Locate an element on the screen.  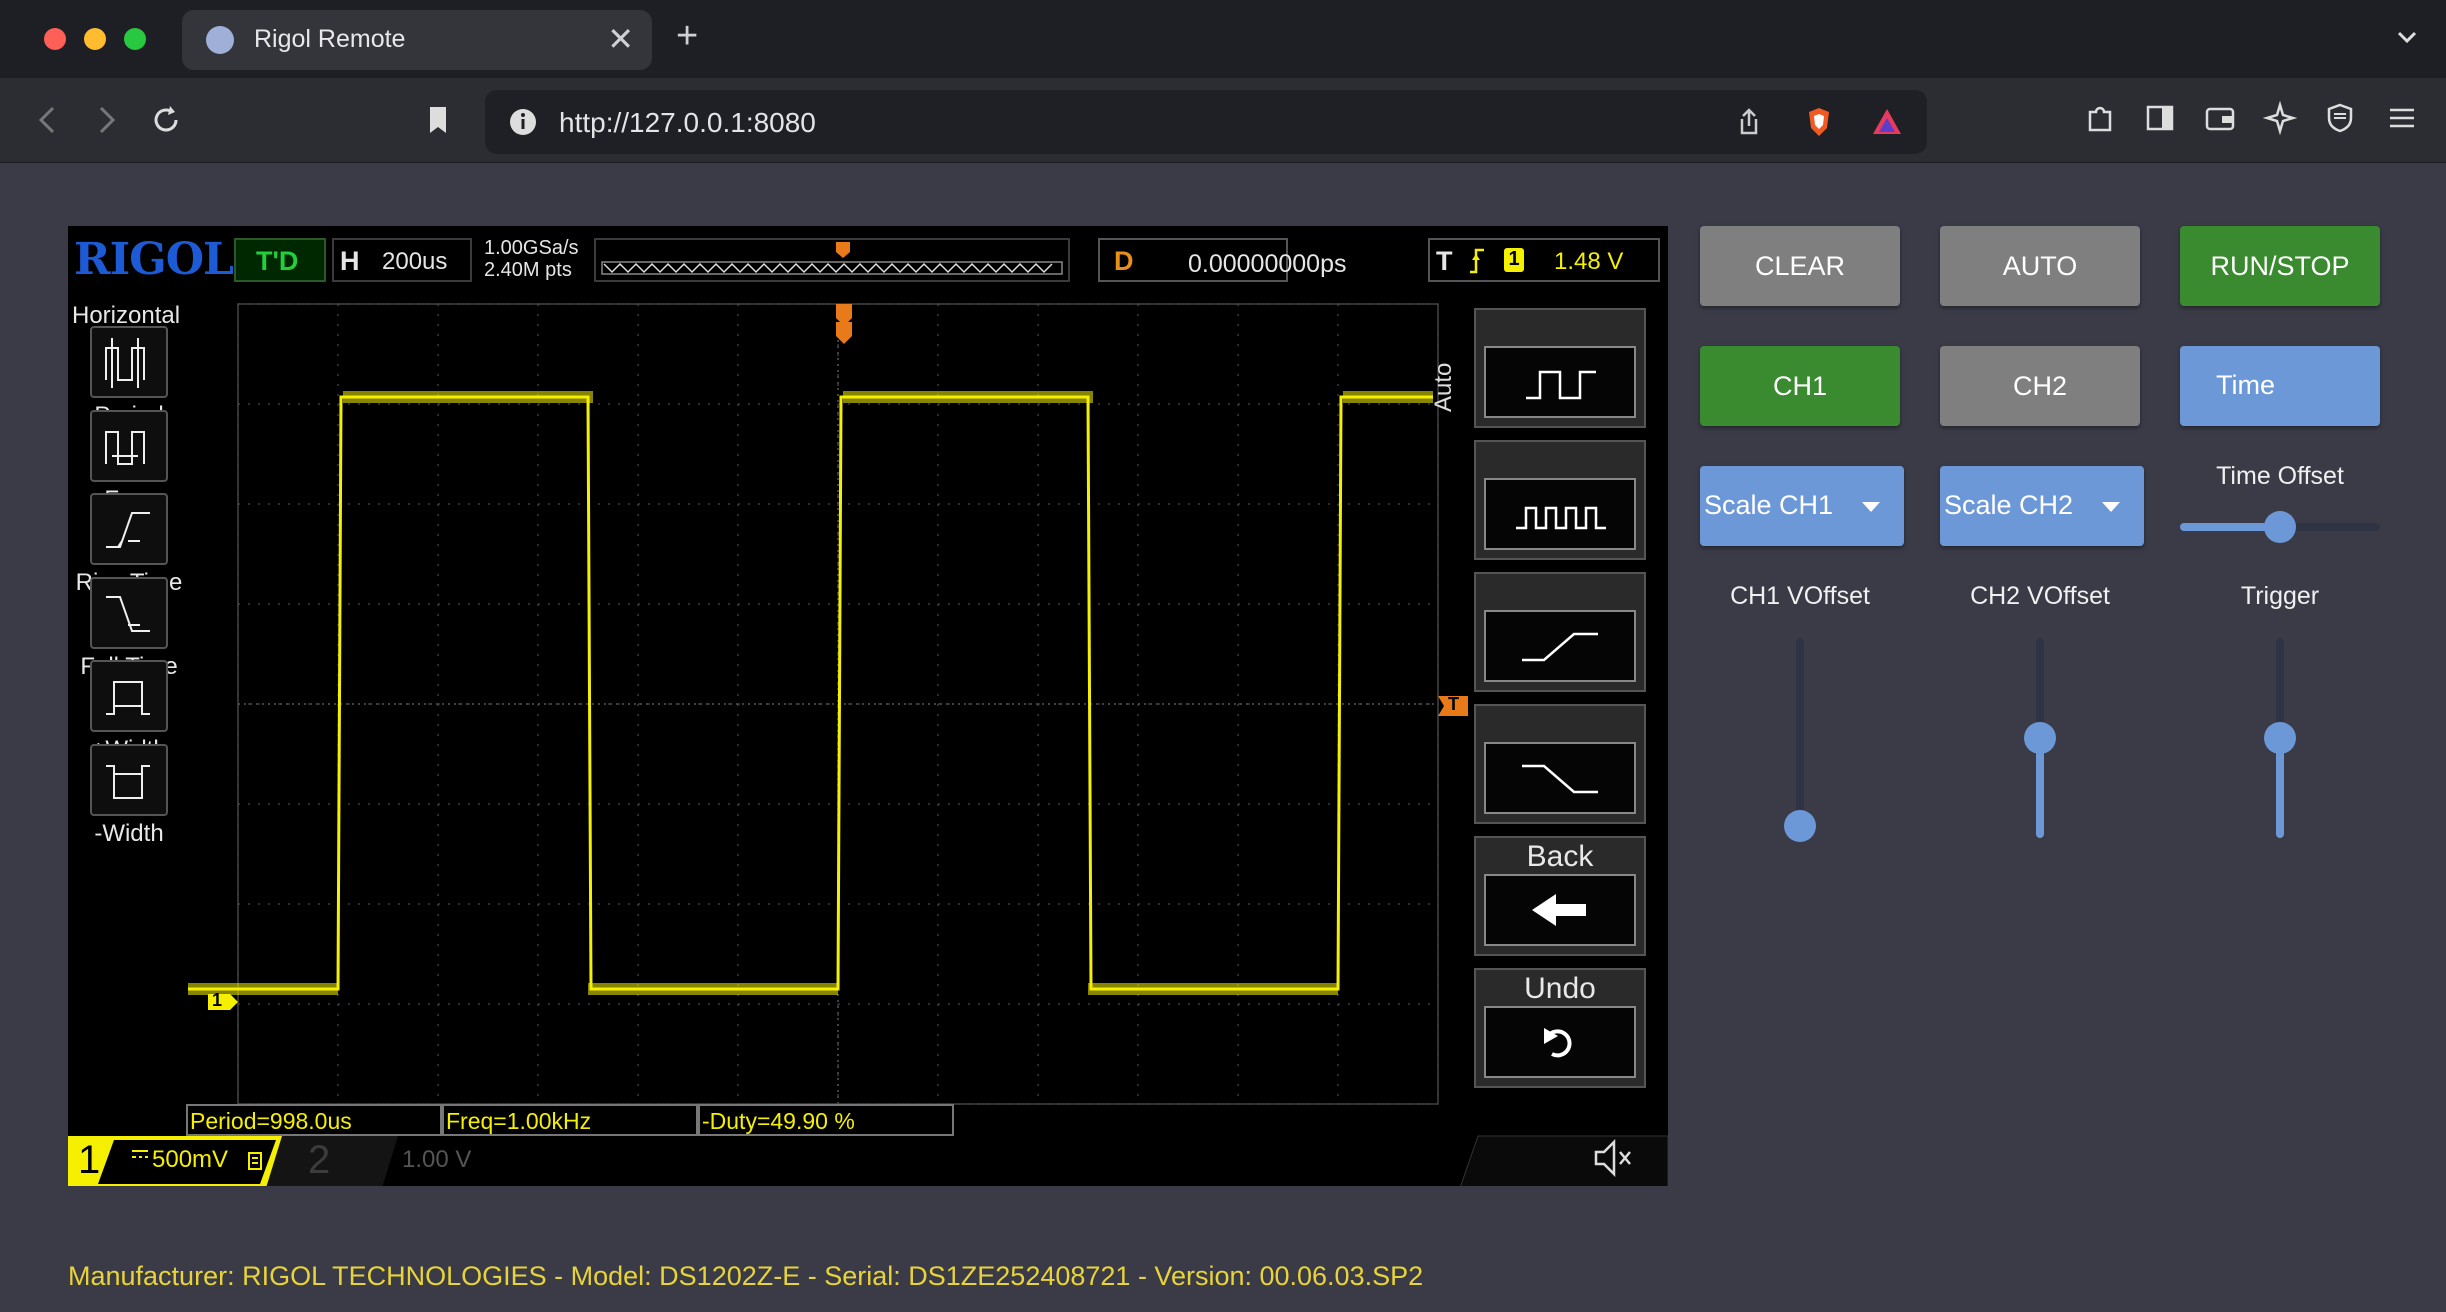
tab-bar: Rigol Remote ✕ + is located at coordinates (1223, 39).